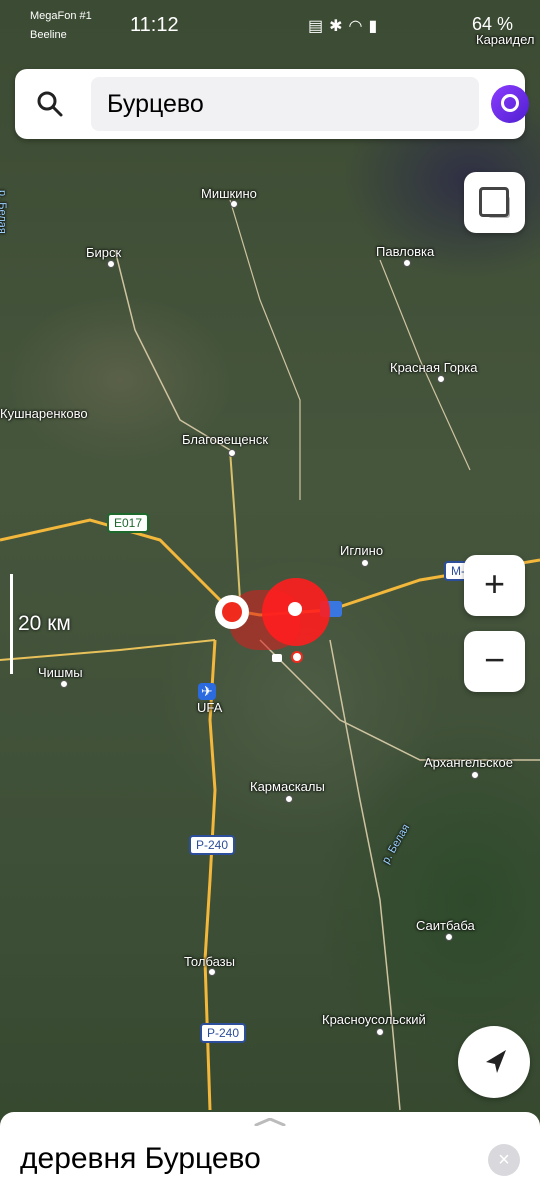  I want to click on place-label: Кушнаренково, so click(44, 413).